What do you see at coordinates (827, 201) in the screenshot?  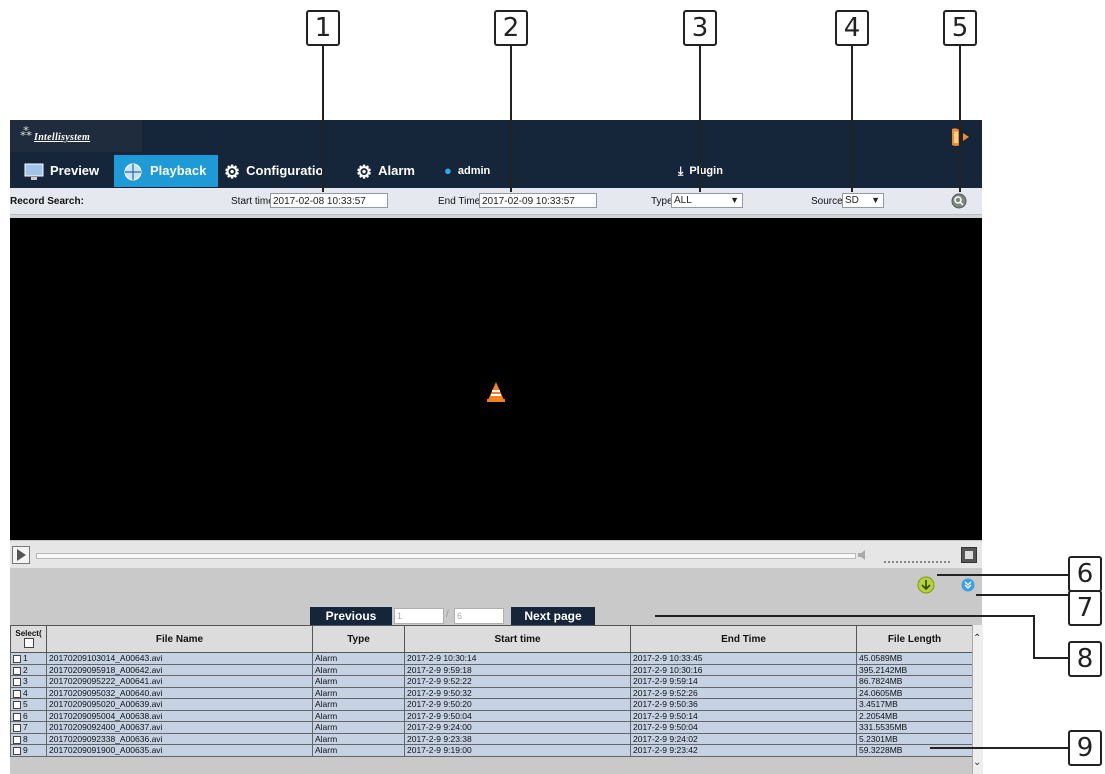 I see `source-label: Source` at bounding box center [827, 201].